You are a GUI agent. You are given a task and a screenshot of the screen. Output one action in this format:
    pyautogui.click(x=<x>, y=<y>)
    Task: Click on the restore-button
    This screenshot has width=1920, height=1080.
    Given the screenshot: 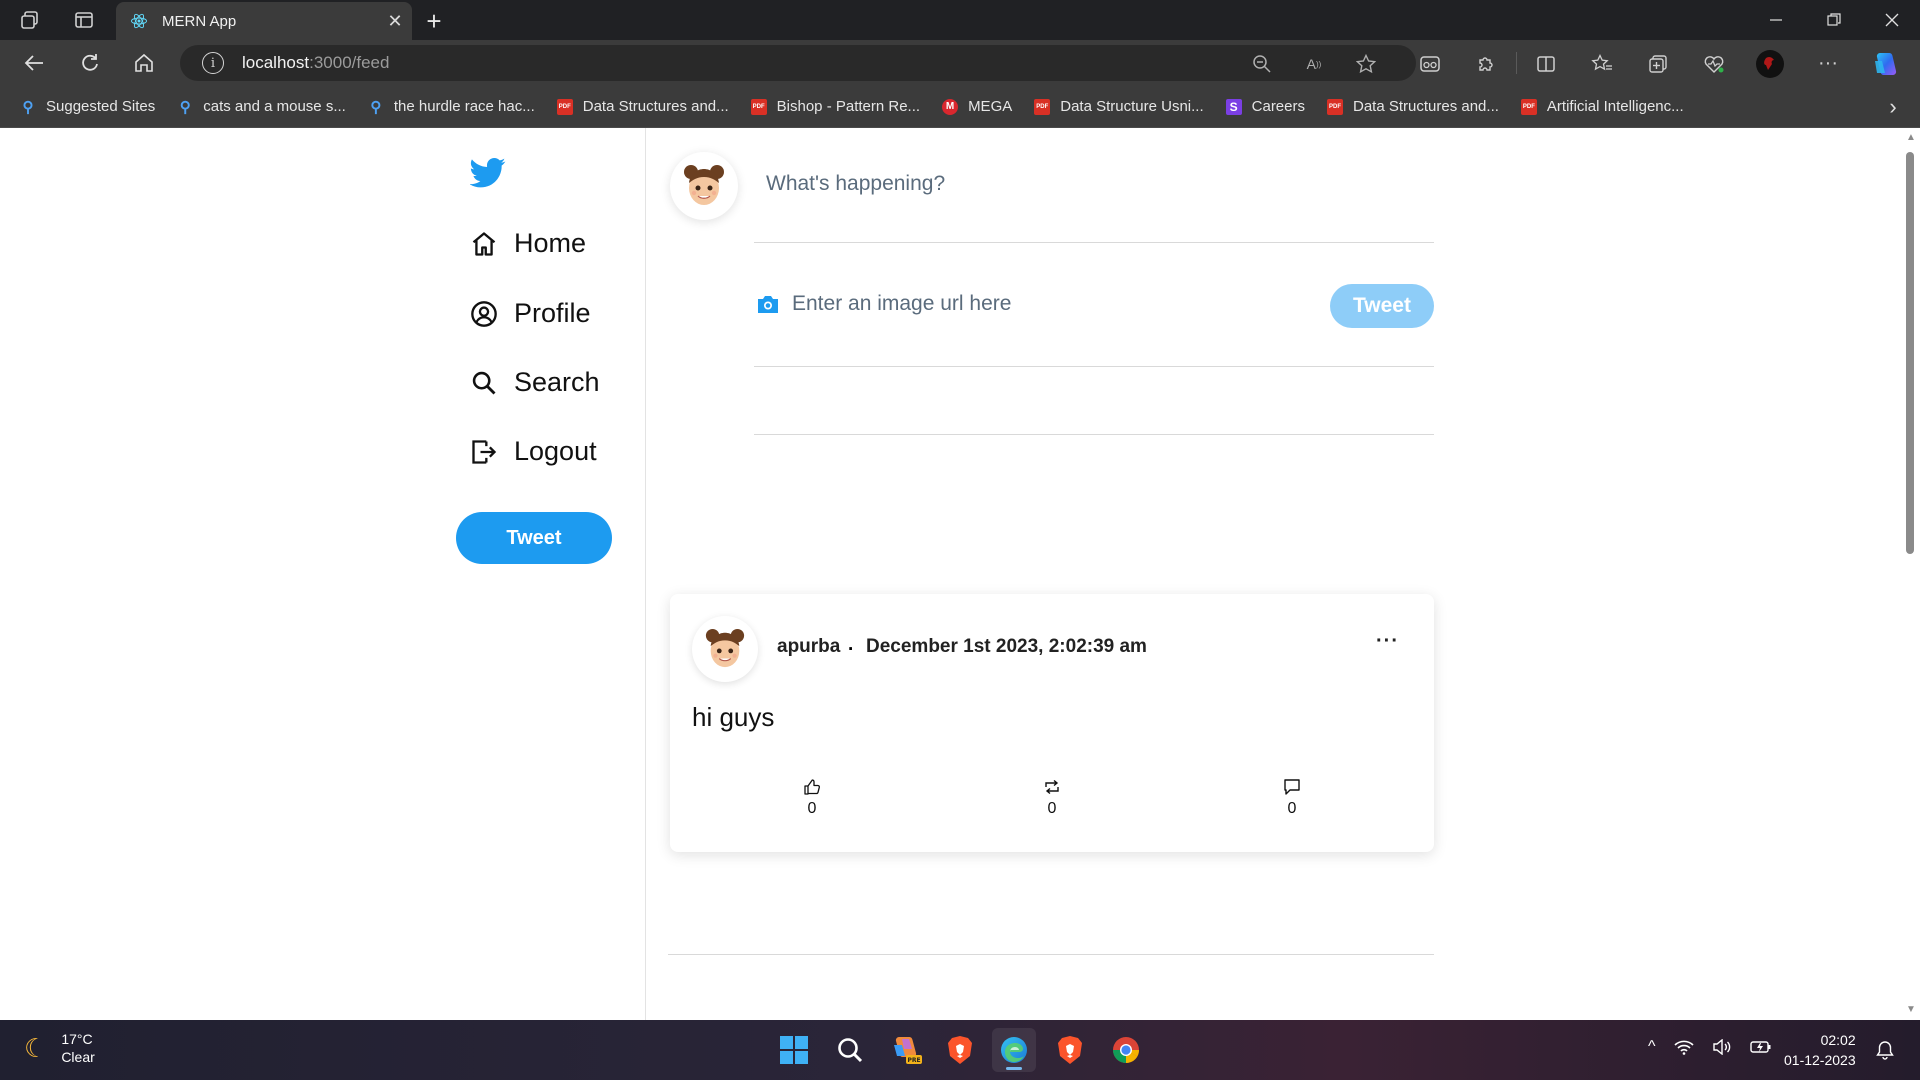 What is the action you would take?
    pyautogui.click(x=1834, y=20)
    